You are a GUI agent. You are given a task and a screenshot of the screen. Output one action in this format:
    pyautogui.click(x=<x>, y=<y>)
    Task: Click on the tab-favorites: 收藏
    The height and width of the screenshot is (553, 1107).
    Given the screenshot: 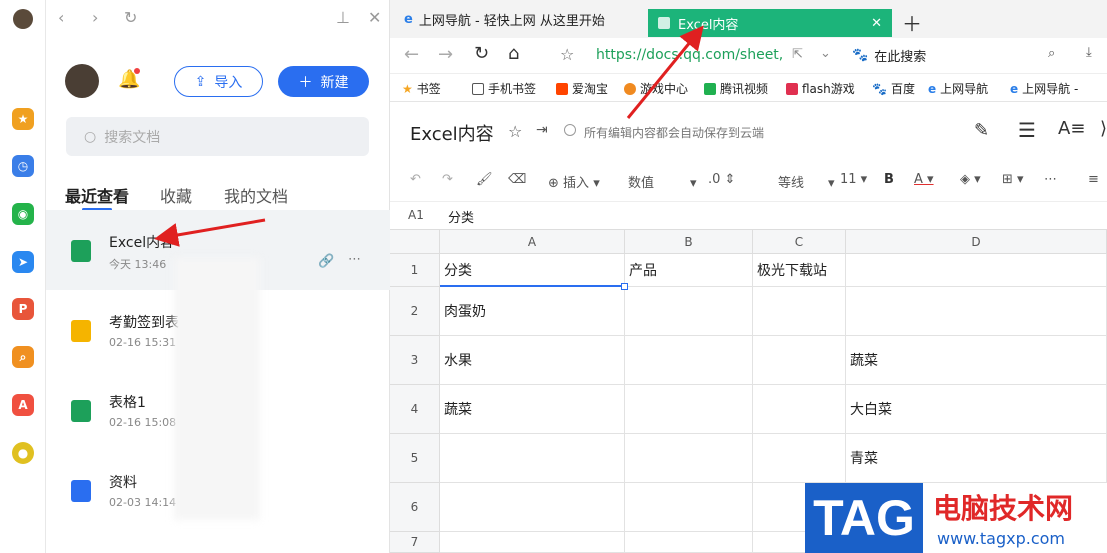 What is the action you would take?
    pyautogui.click(x=176, y=195)
    